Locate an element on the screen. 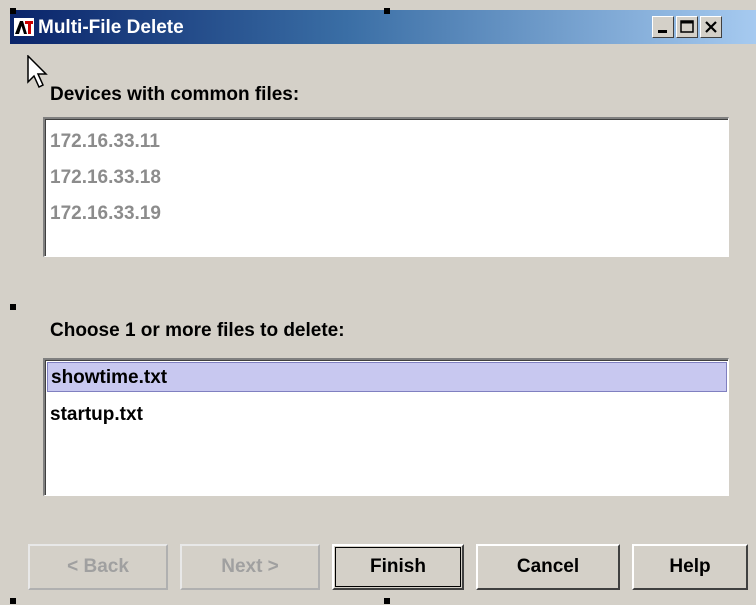 This screenshot has width=756, height=605. close-button is located at coordinates (711, 27).